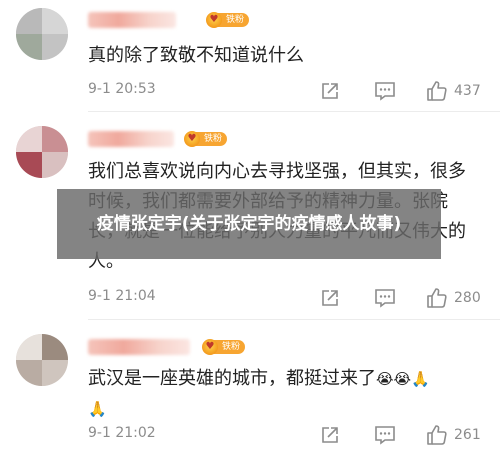  I want to click on like-count: 261, so click(467, 435).